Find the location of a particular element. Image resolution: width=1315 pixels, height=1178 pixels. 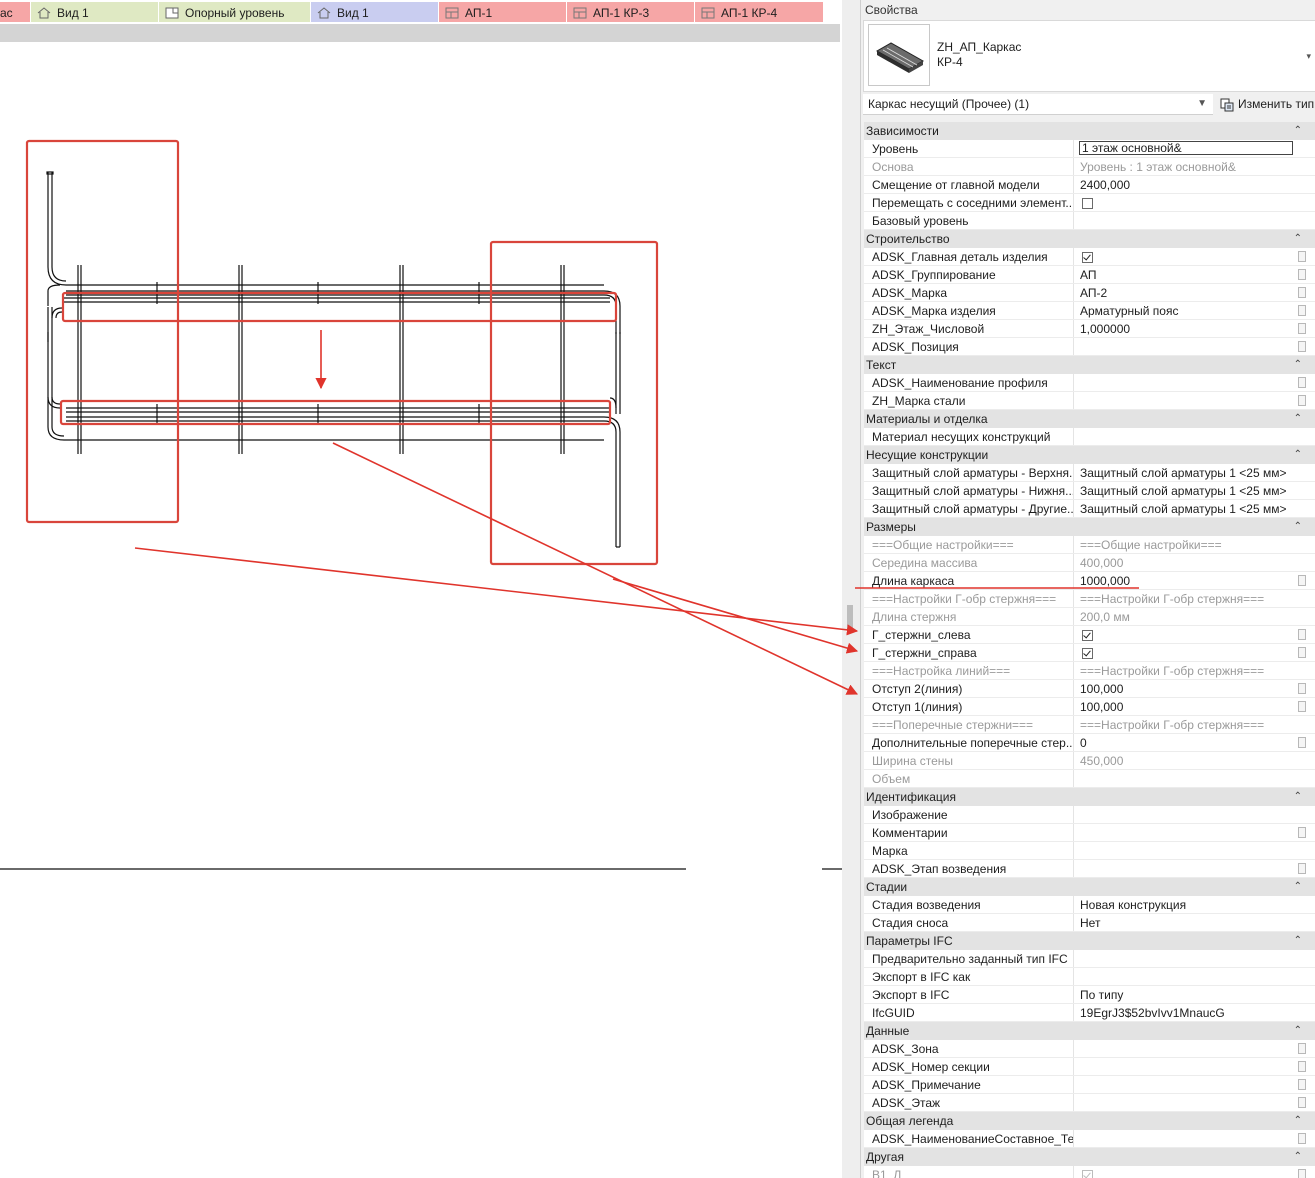

property-group-header: Строительство ⌃ is located at coordinates (1089, 239).